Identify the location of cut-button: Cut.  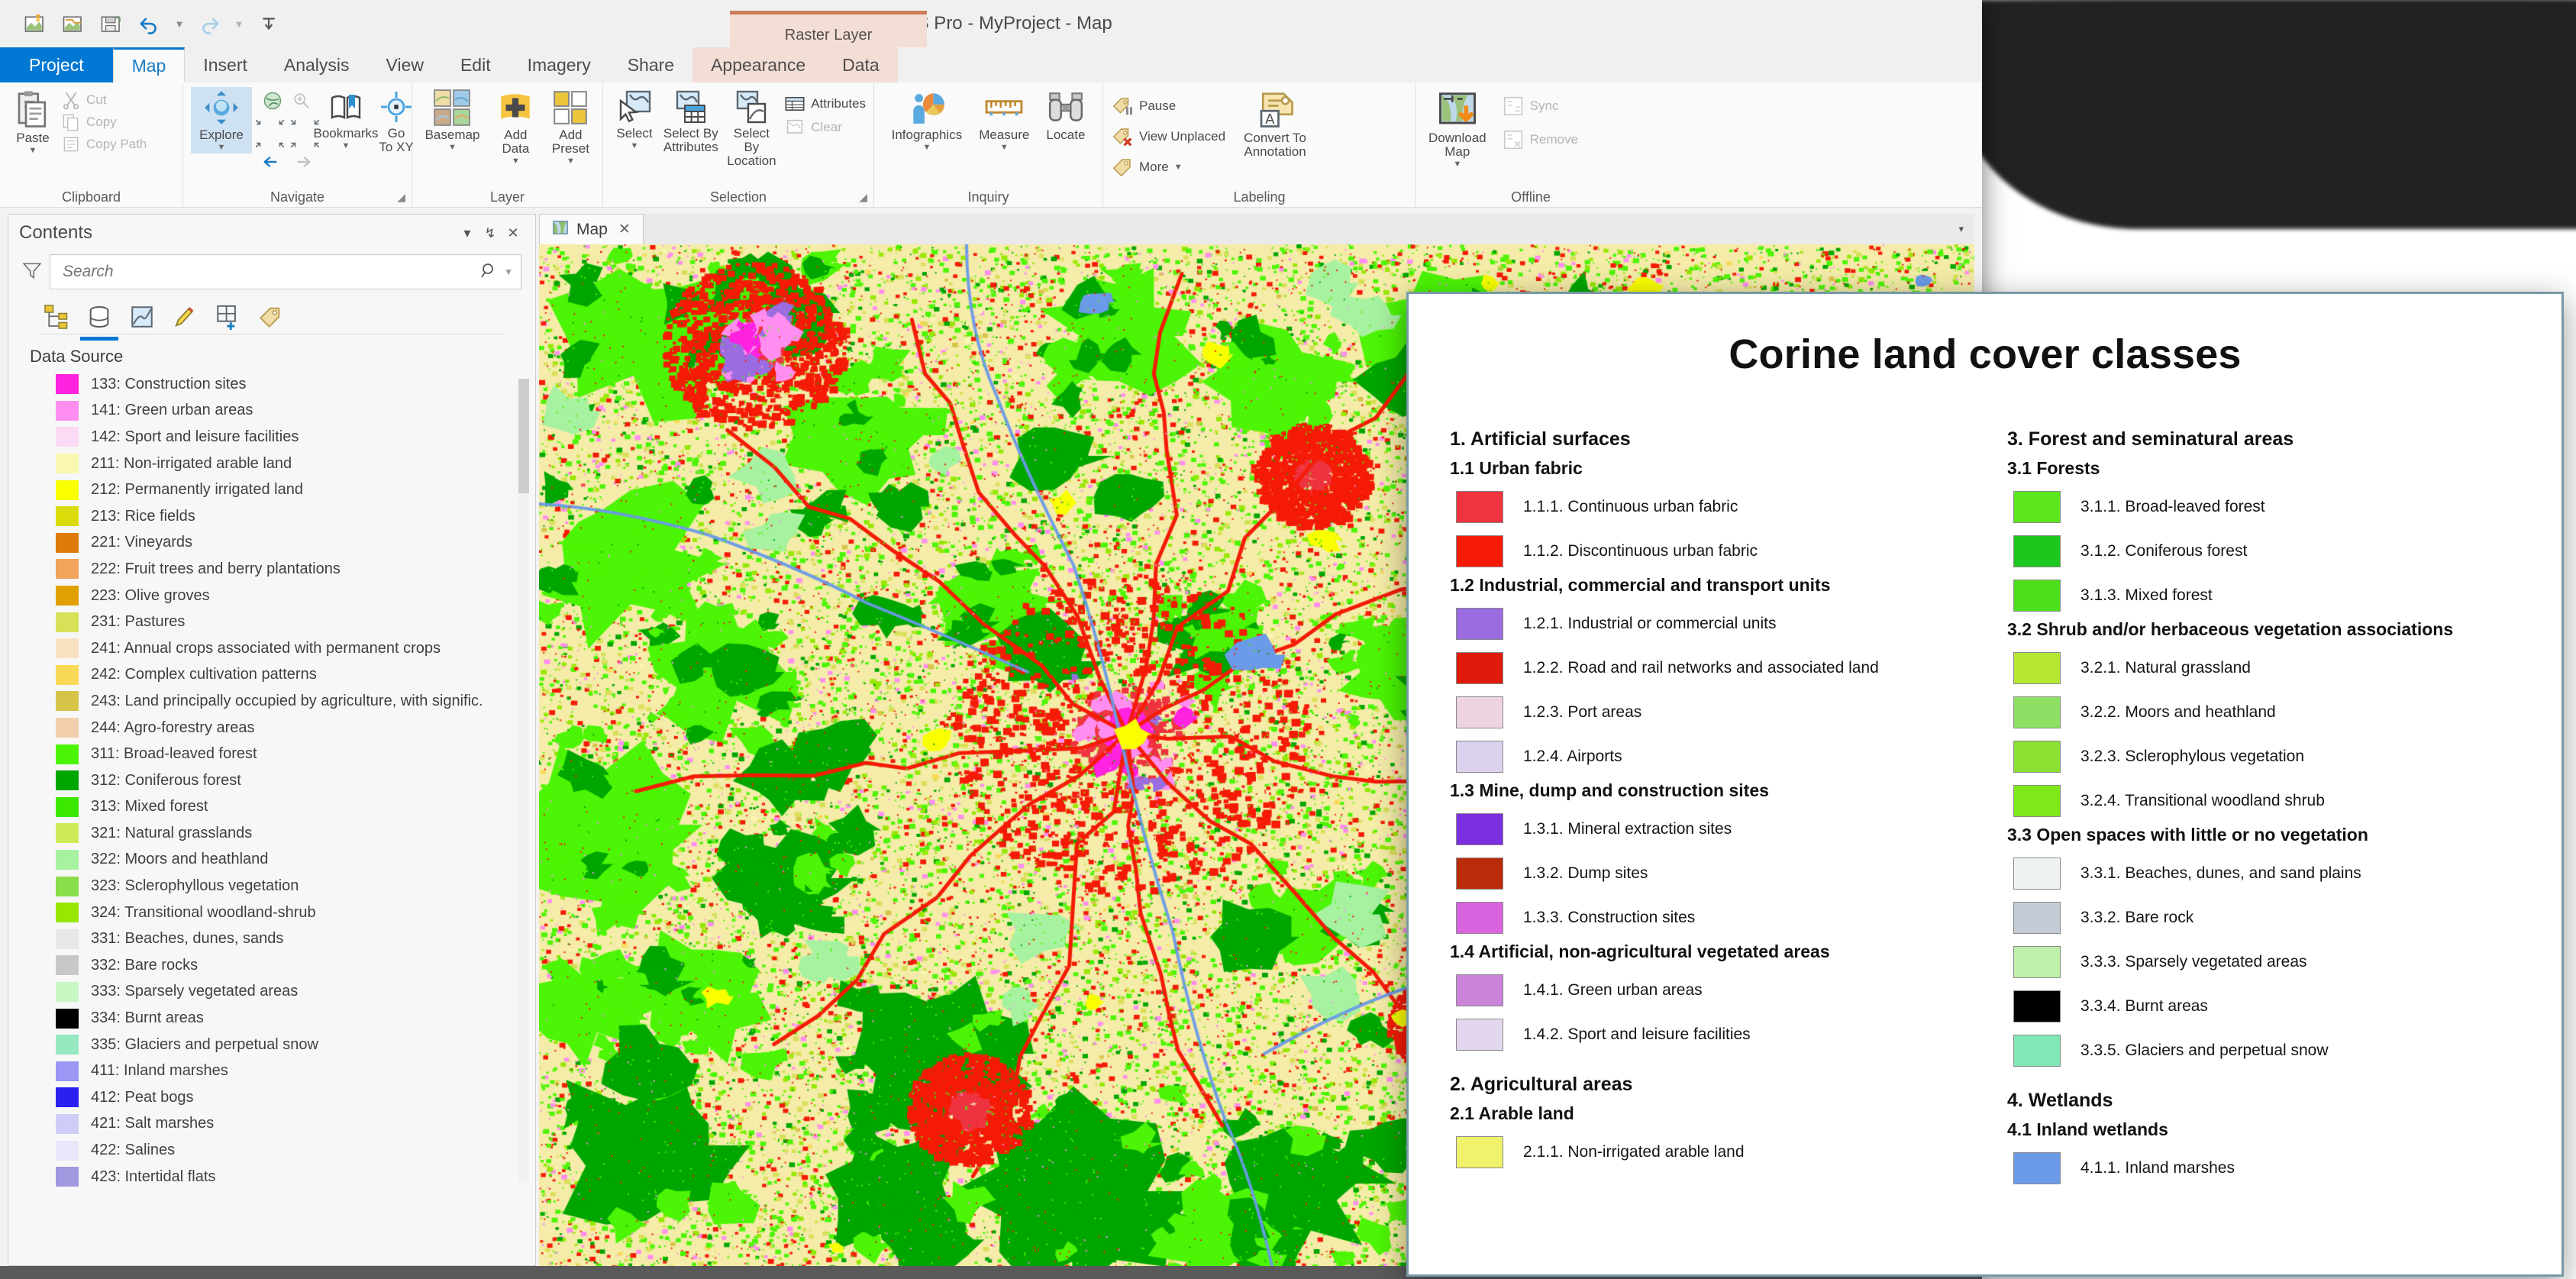
(104, 100).